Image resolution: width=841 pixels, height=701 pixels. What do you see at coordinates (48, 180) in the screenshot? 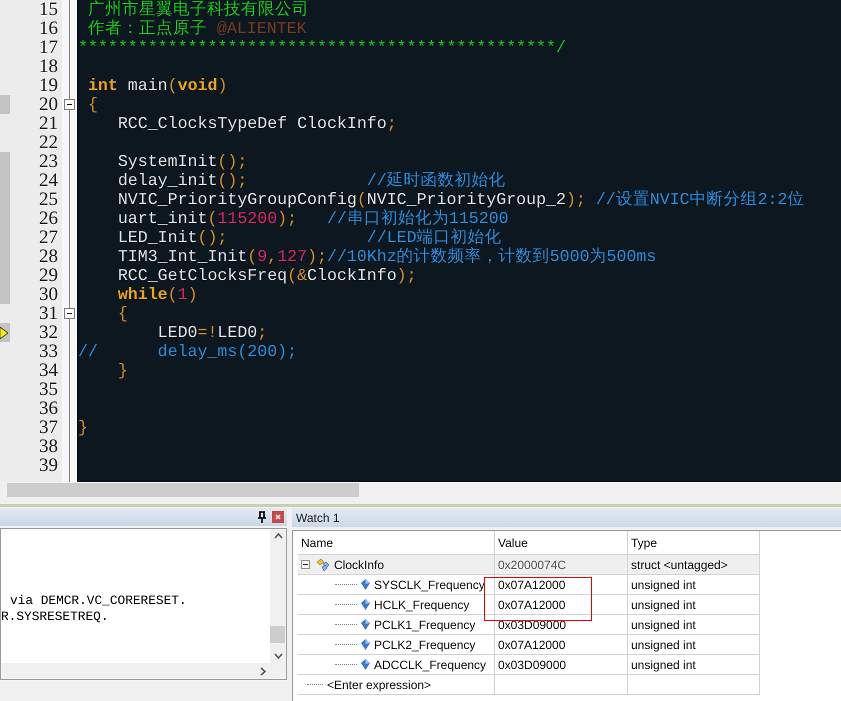
I see `line-number: 24` at bounding box center [48, 180].